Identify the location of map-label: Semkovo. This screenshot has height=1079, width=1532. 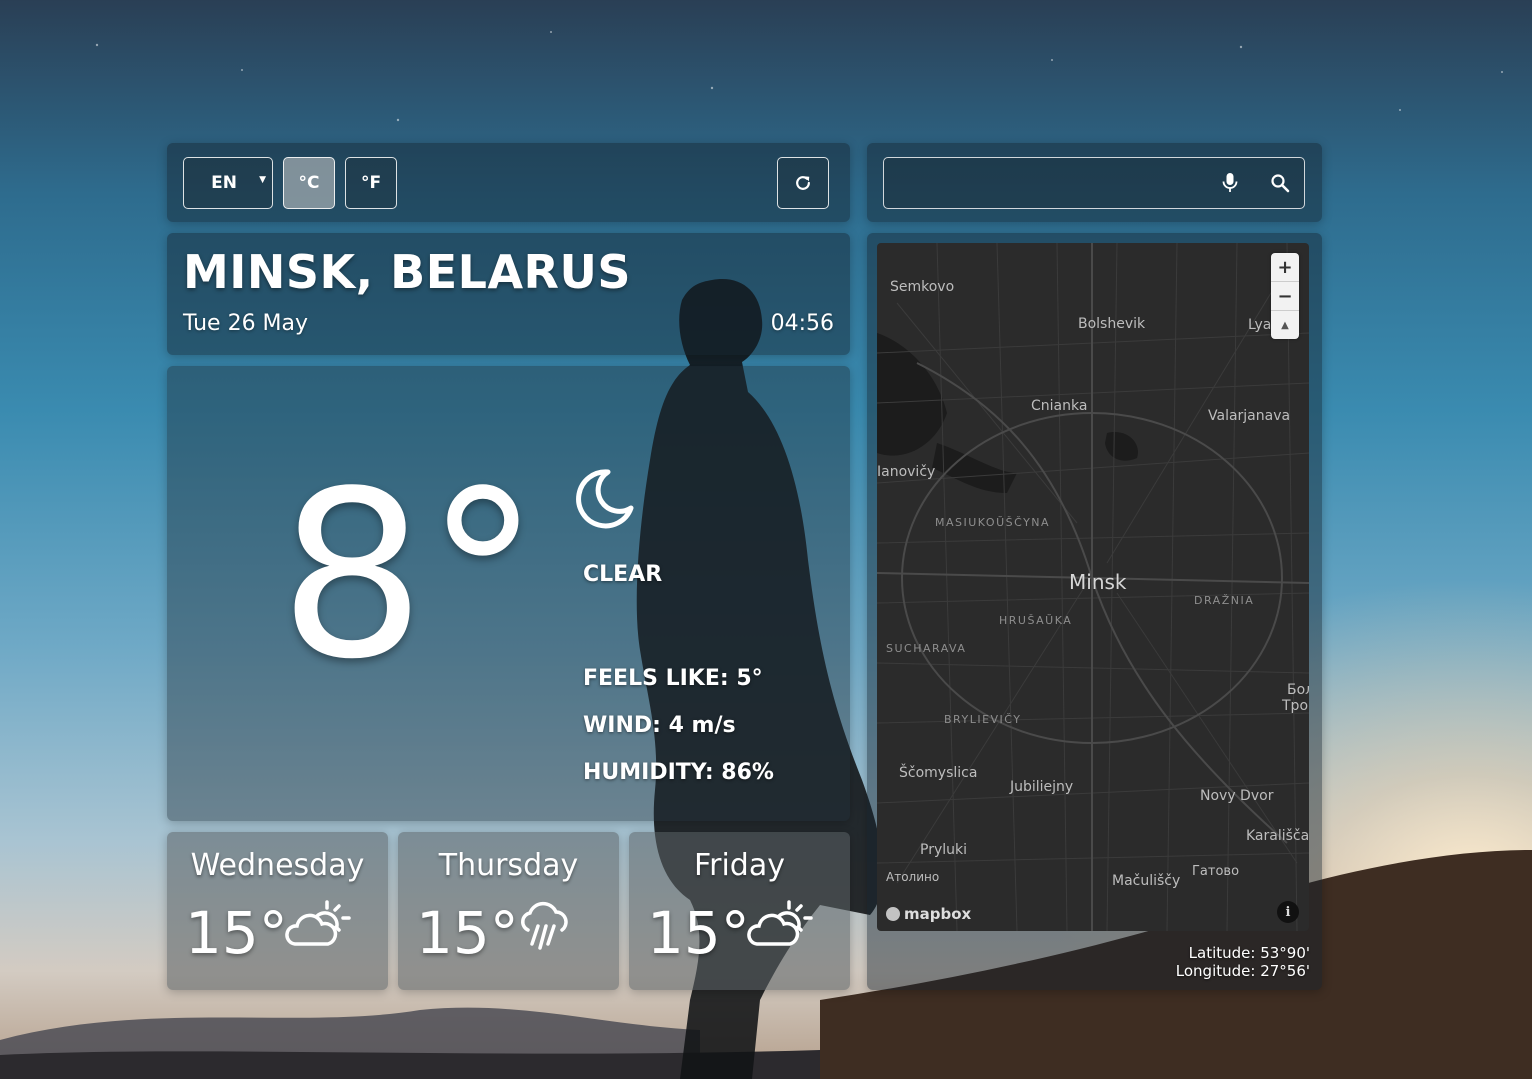
(922, 287).